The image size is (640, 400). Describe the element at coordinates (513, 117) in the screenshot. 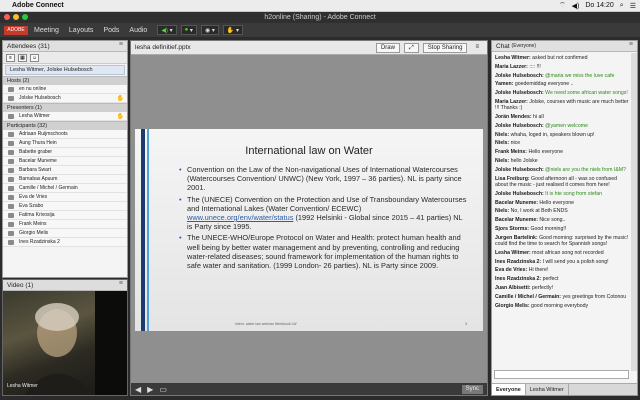

I see `chat-sender: Jorän Mendes:` at that location.